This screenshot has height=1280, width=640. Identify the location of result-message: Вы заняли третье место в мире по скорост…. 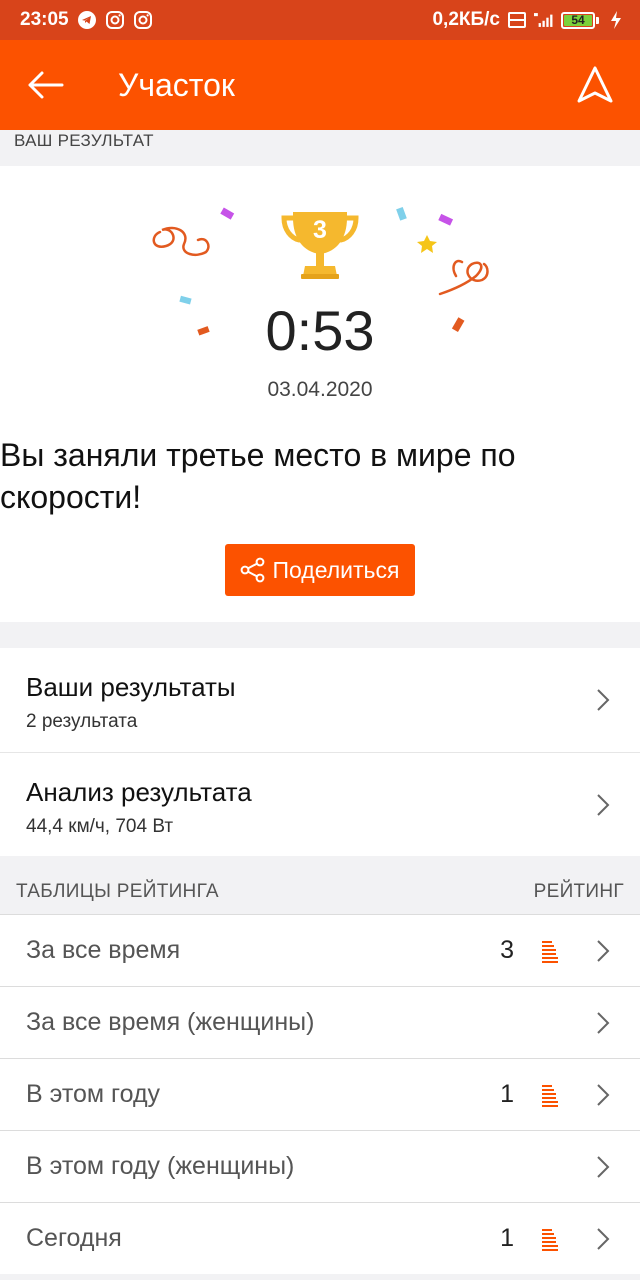
(258, 476).